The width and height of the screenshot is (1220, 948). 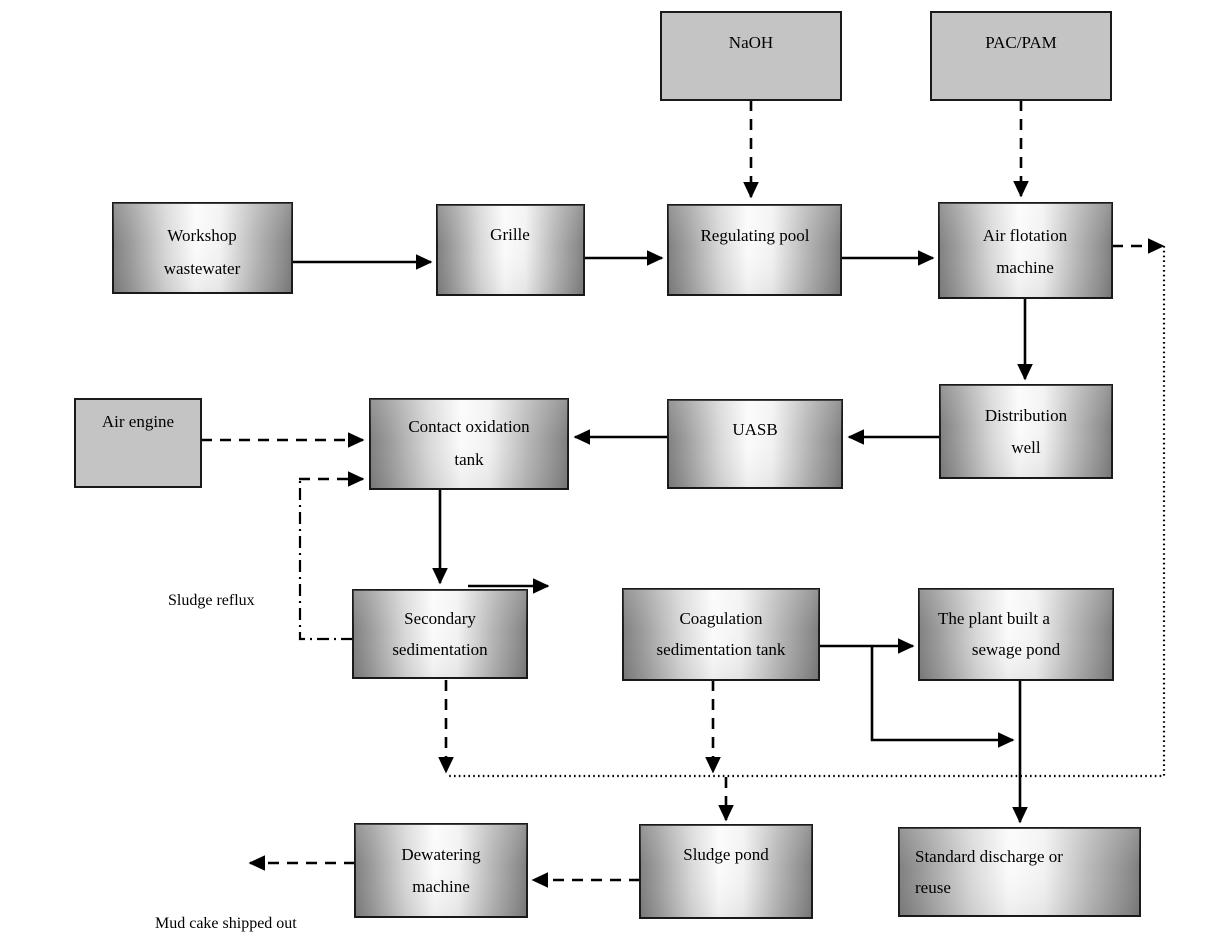 I want to click on node-regulating-pool-label: Regulating pool, so click(x=754, y=235).